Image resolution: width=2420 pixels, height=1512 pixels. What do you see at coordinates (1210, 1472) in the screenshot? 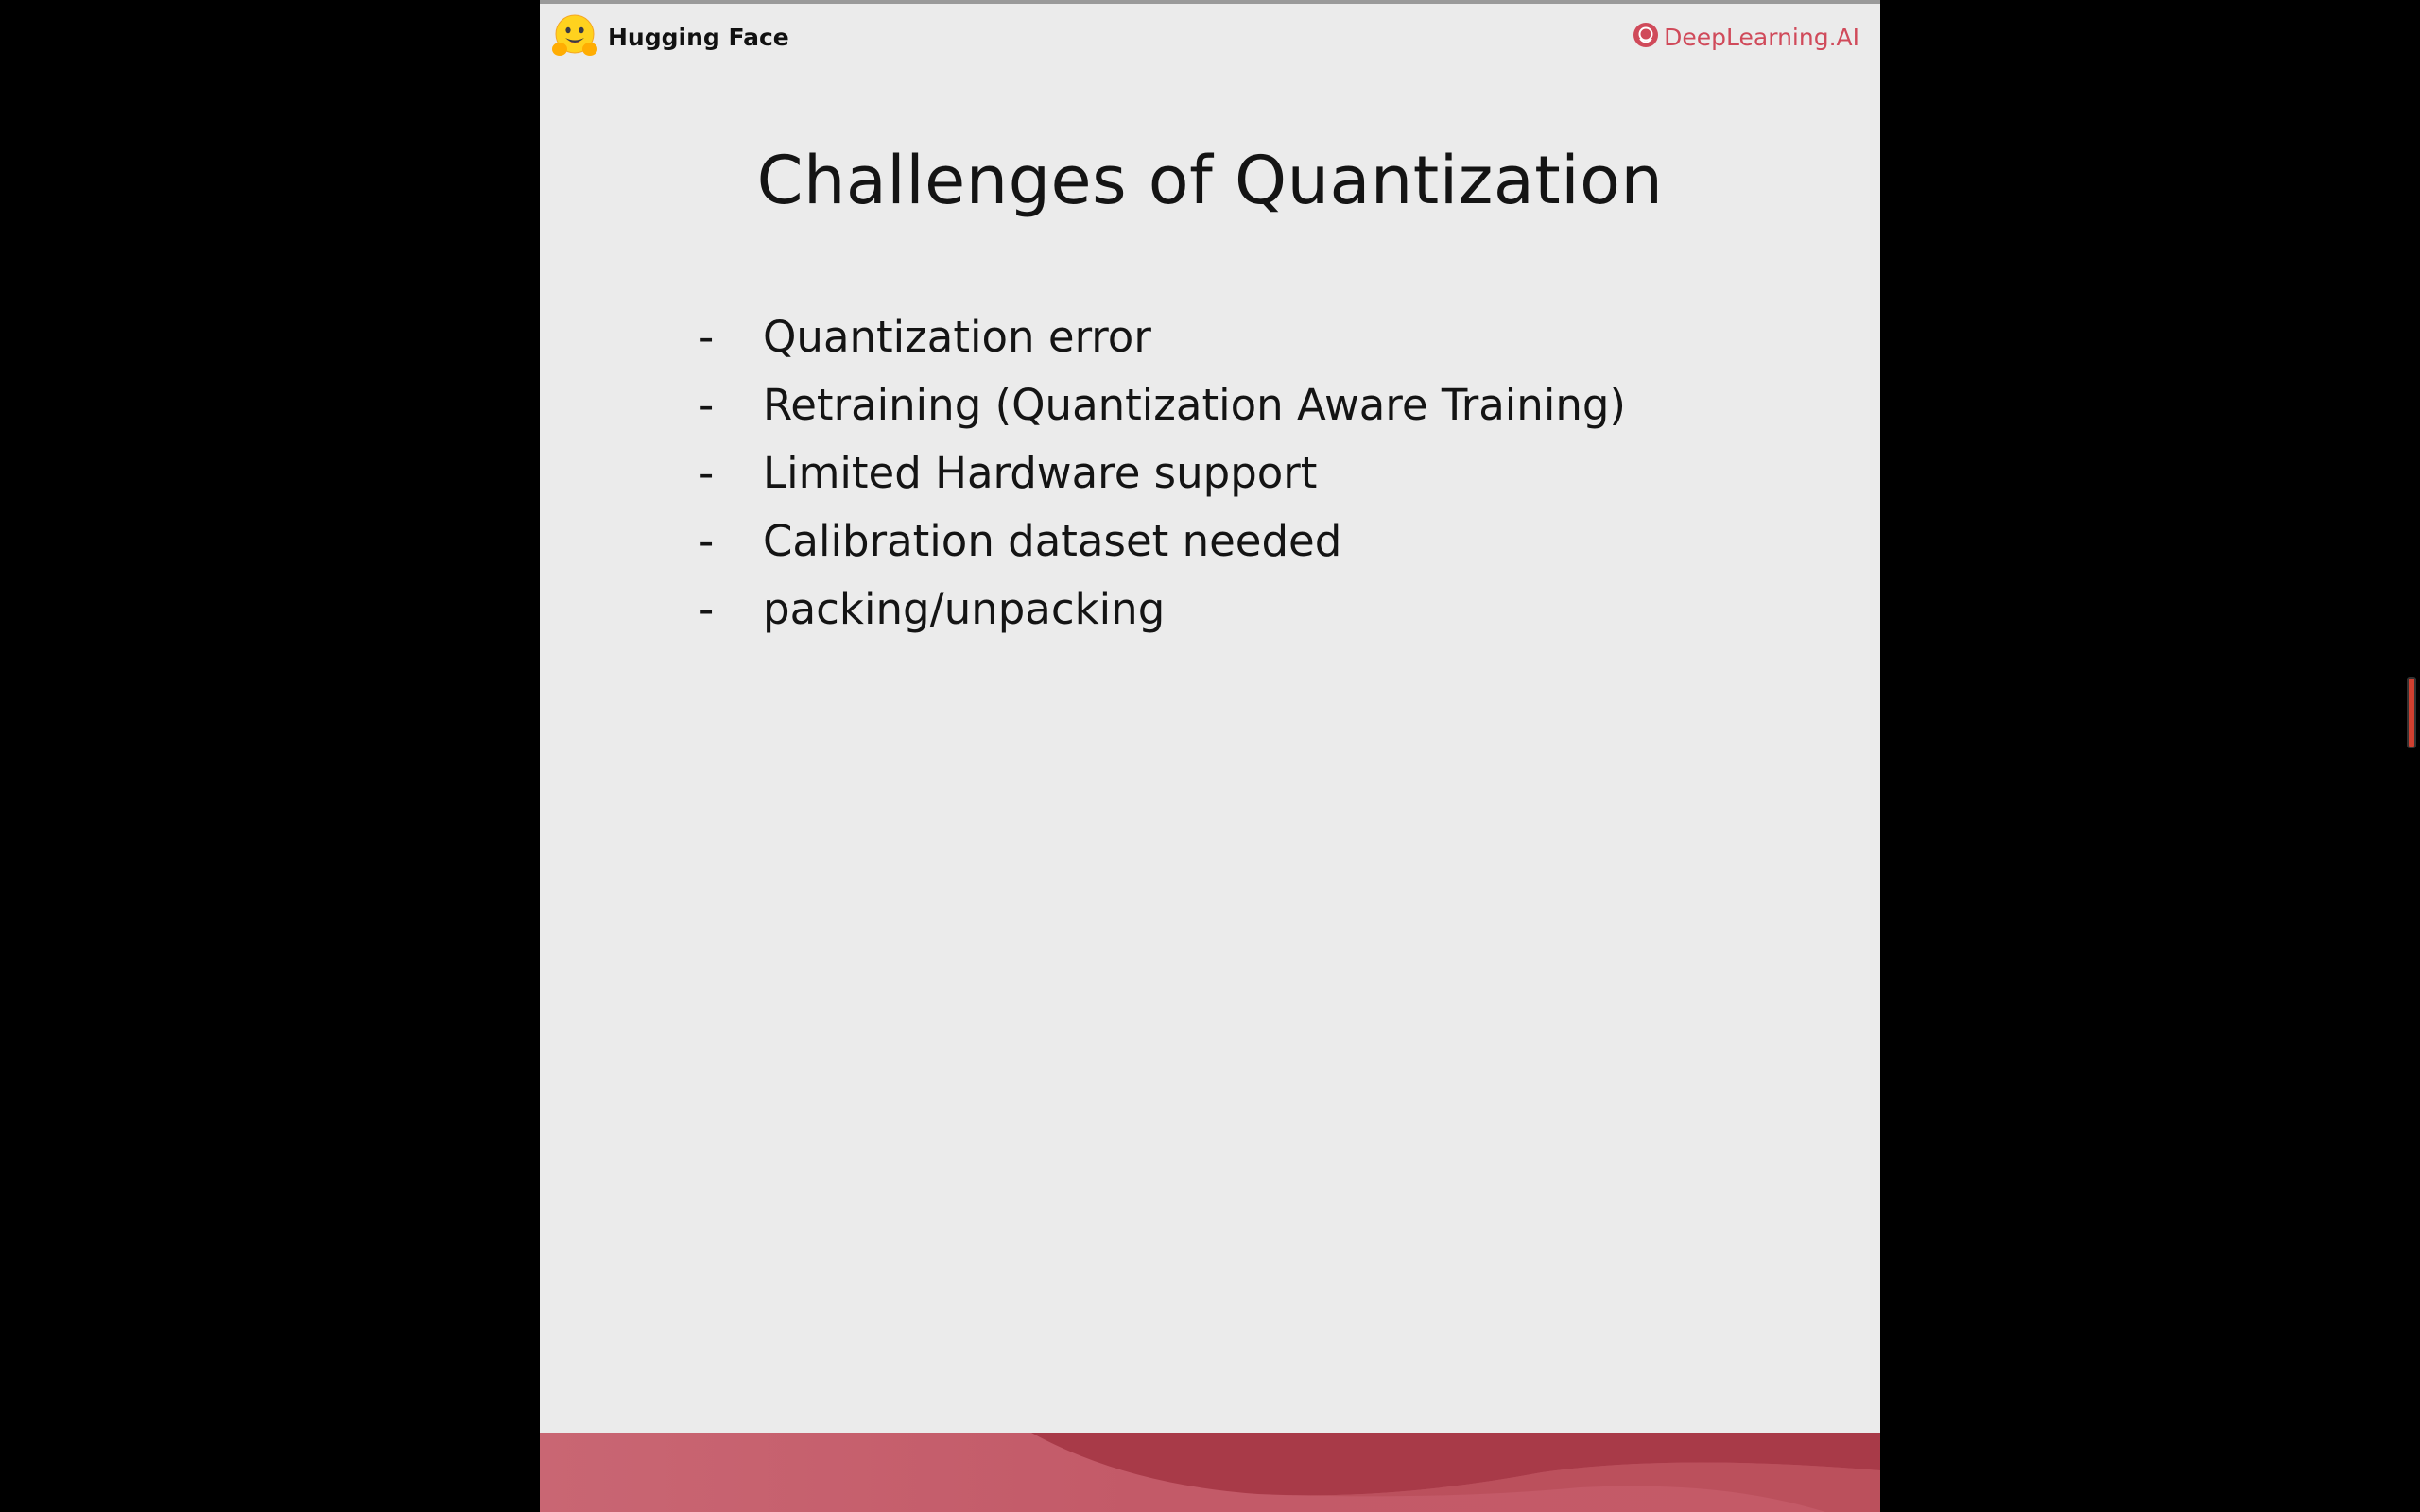
I see `footer-wave` at bounding box center [1210, 1472].